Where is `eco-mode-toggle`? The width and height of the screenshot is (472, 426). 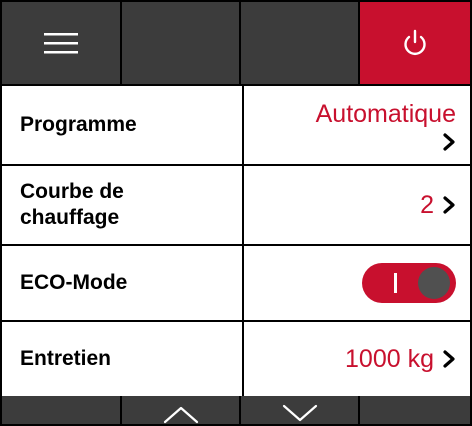
eco-mode-toggle is located at coordinates (409, 283).